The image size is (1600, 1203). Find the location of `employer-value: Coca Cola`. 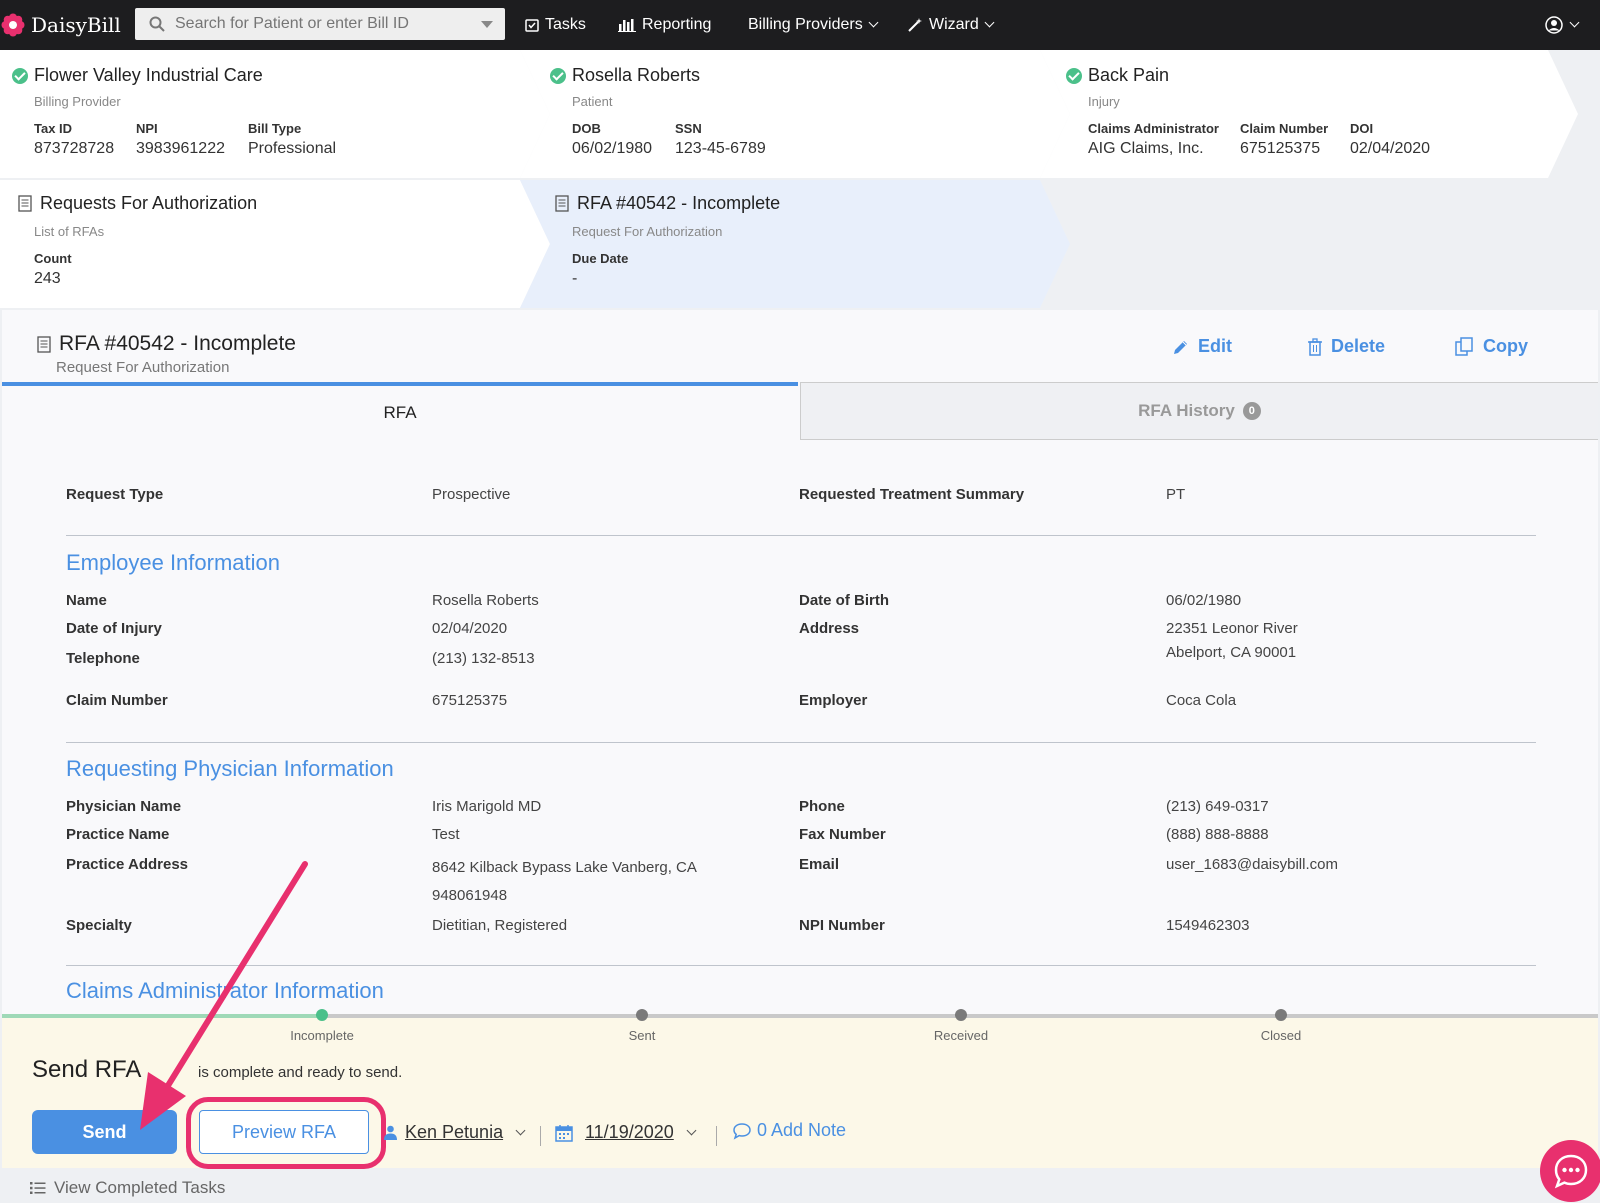

employer-value: Coca Cola is located at coordinates (1201, 700).